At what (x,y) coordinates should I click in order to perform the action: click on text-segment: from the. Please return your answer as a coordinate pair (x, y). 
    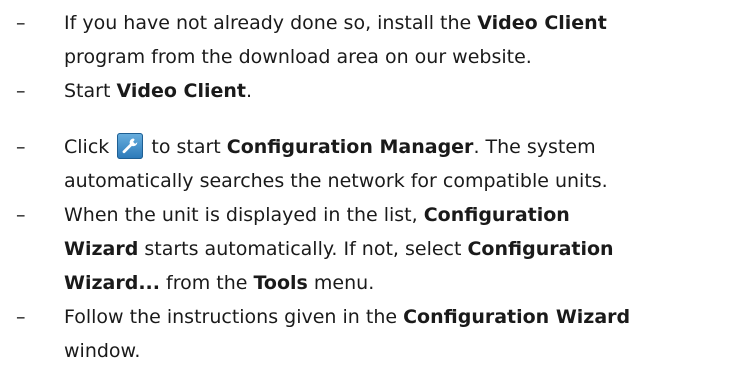
    Looking at the image, I should click on (206, 283).